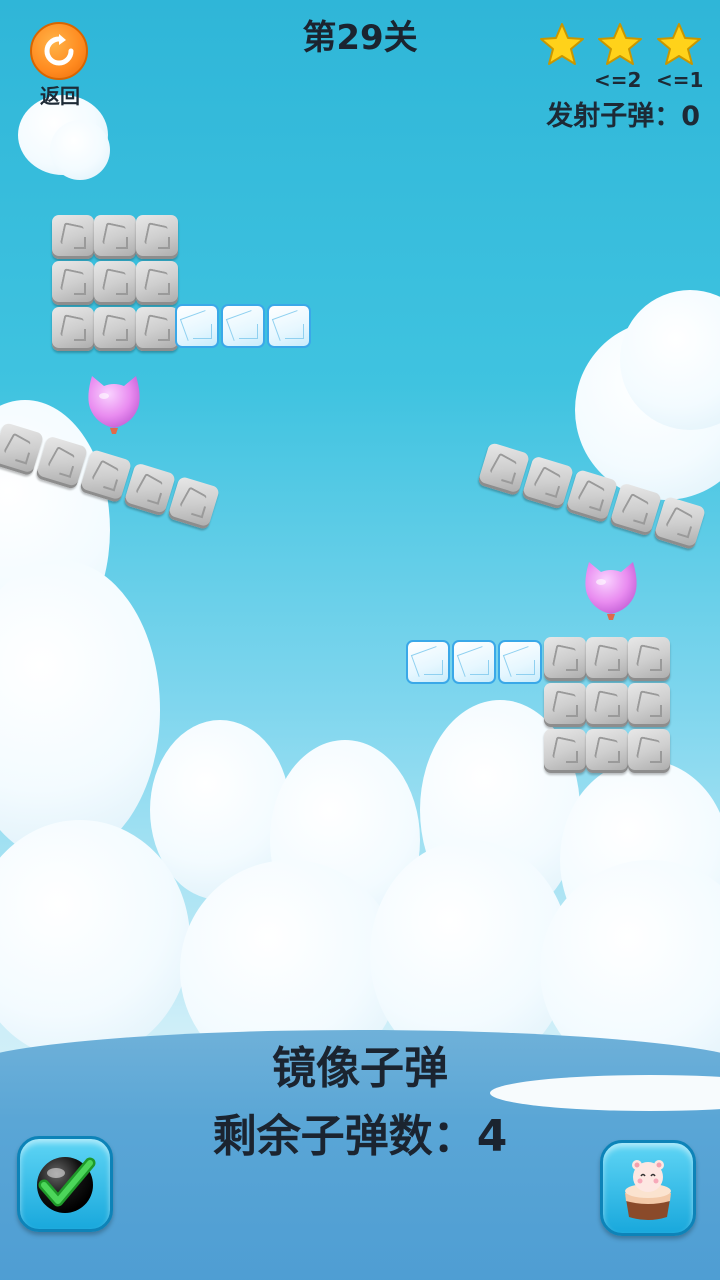 The width and height of the screenshot is (720, 1280). Describe the element at coordinates (618, 80) in the screenshot. I see `star-condition: <=2` at that location.